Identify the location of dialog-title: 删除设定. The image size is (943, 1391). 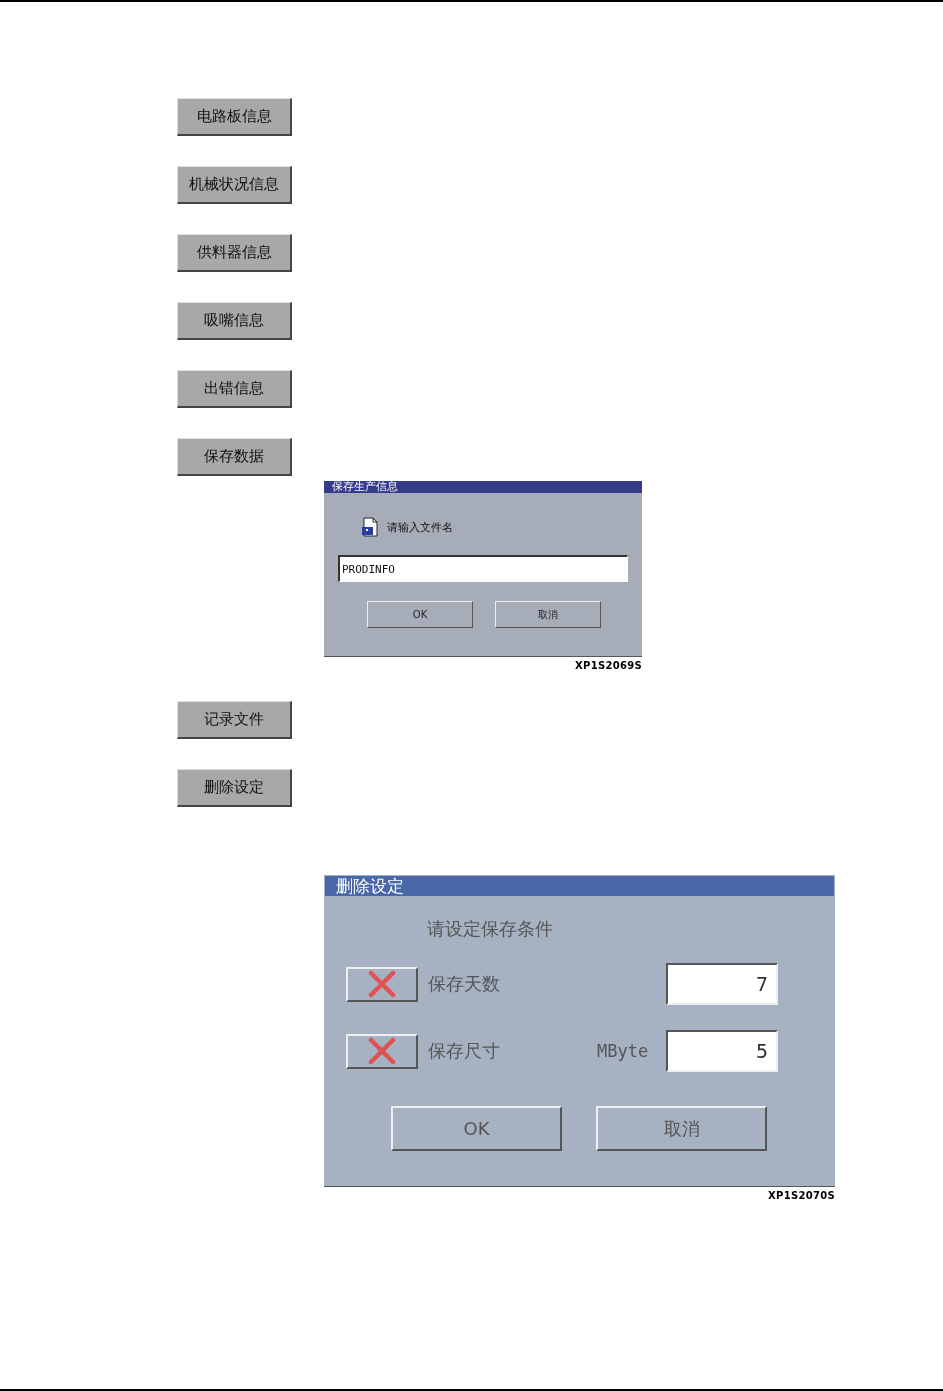
(370, 886).